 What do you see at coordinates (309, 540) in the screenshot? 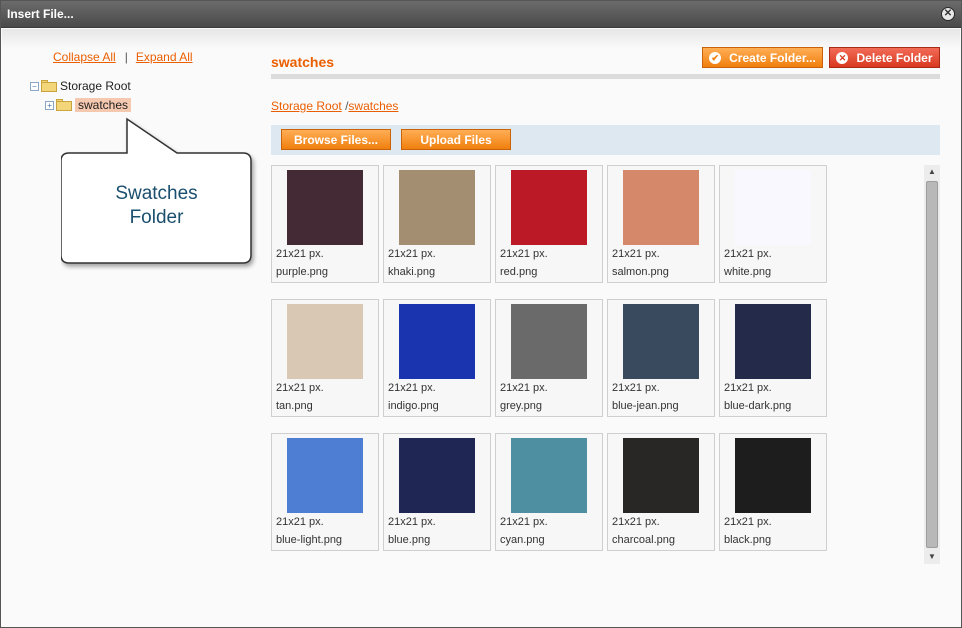
I see `file-name: blue-light.png` at bounding box center [309, 540].